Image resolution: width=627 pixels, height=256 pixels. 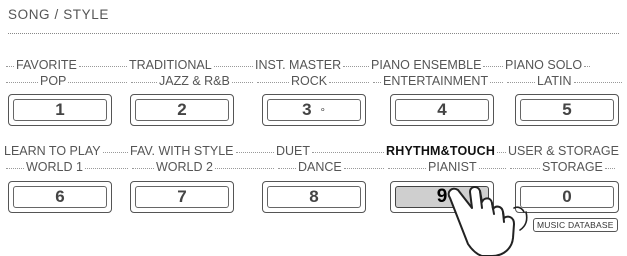 I want to click on category-label-traditional: TRADITIONAL, so click(x=192, y=65).